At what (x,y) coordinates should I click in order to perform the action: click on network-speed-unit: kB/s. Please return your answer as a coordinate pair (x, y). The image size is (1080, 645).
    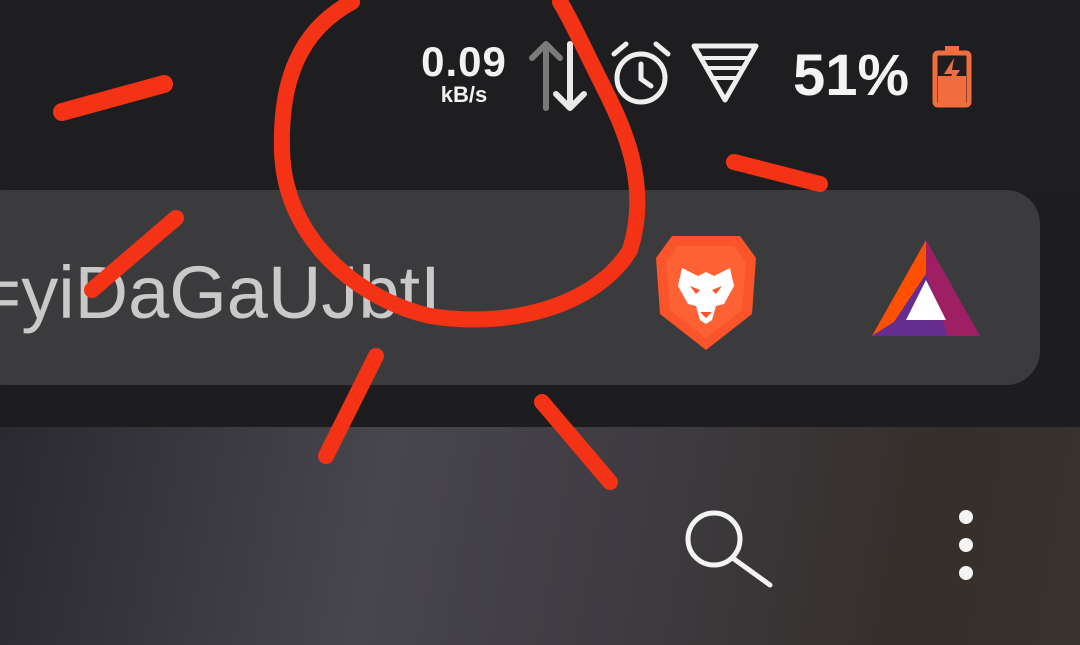
    Looking at the image, I should click on (464, 94).